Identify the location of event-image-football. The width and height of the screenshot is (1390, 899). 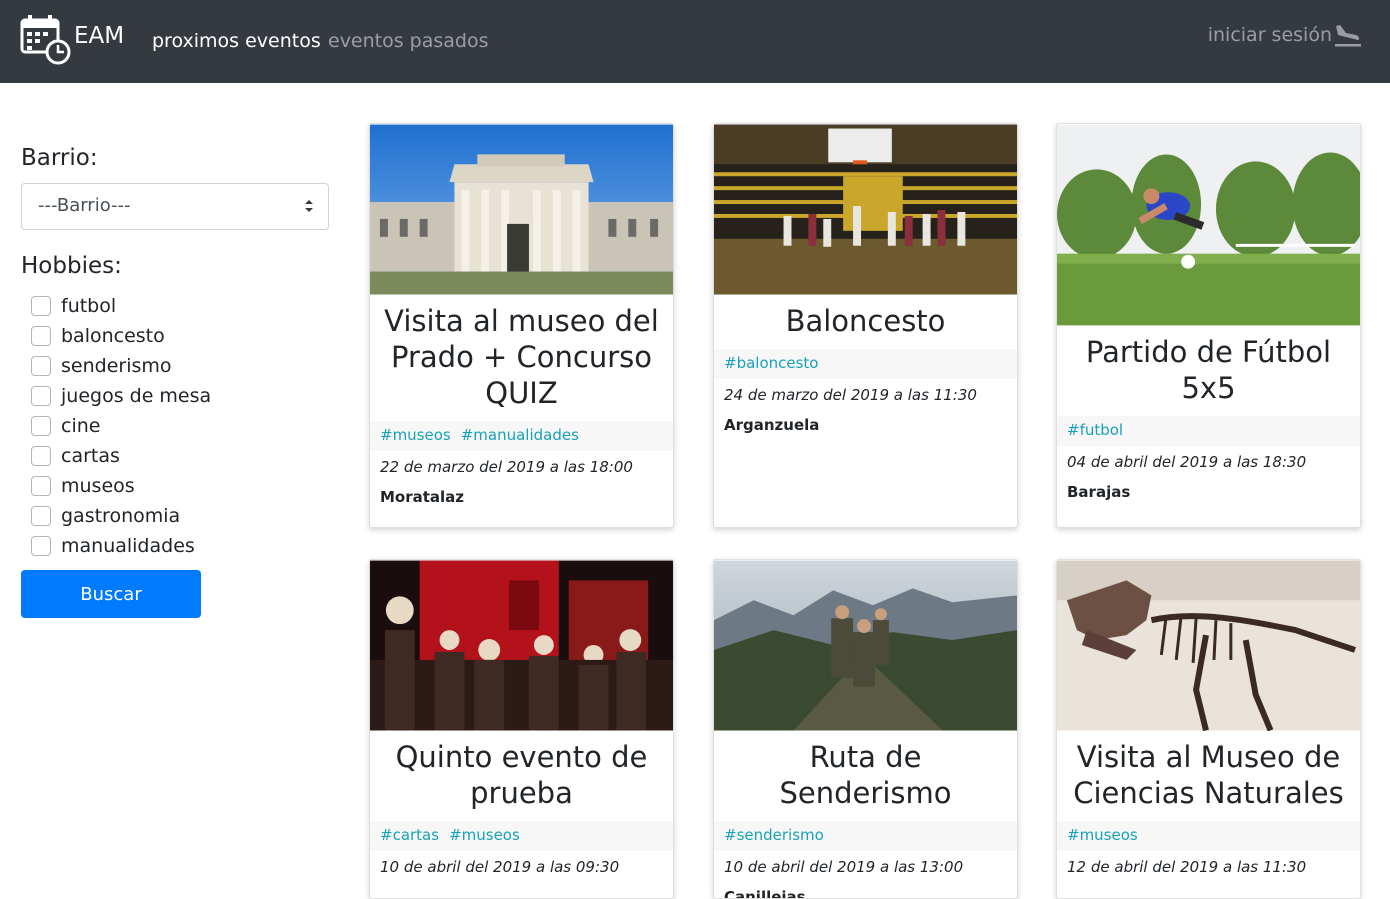
(1208, 225).